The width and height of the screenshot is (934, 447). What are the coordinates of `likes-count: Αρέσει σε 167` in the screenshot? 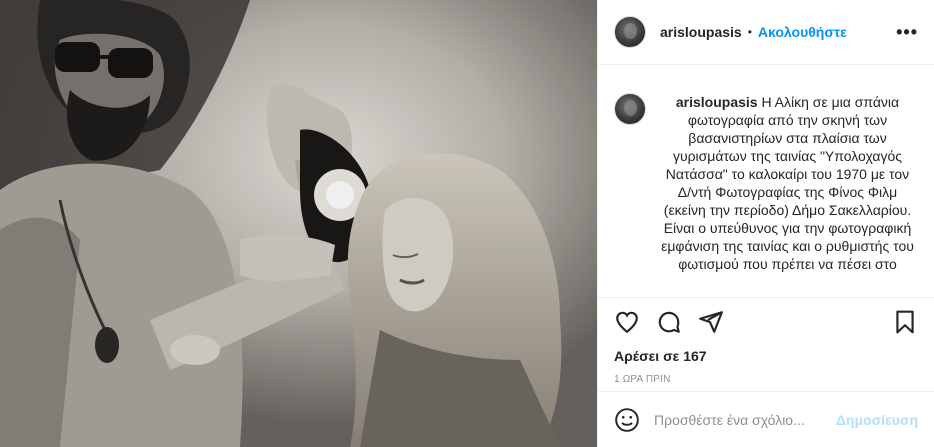 It's located at (766, 356).